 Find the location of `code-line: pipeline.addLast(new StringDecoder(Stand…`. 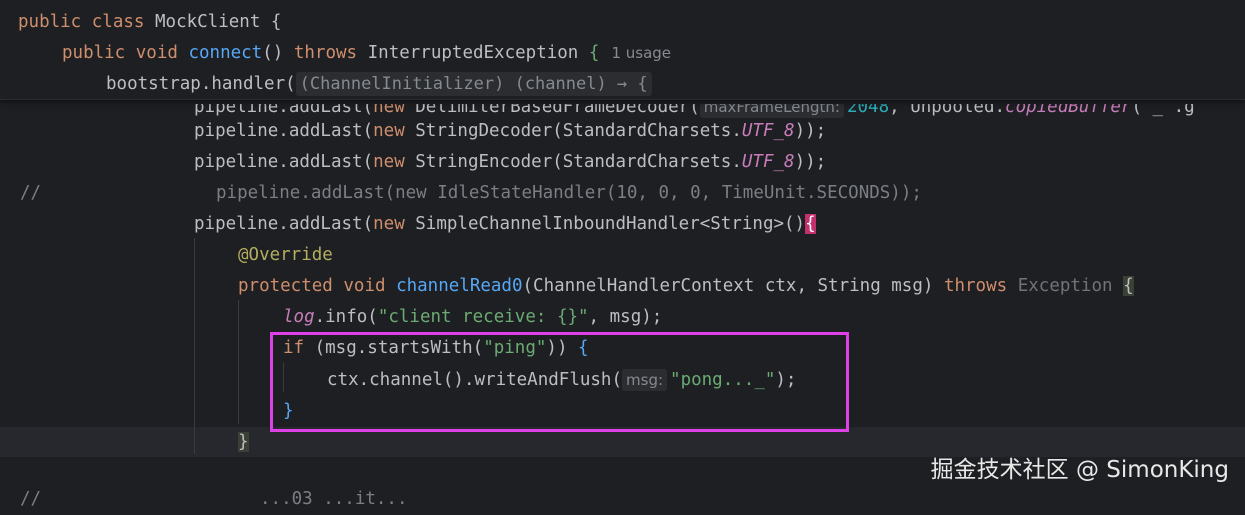

code-line: pipeline.addLast(new StringDecoder(Stand… is located at coordinates (622, 131).